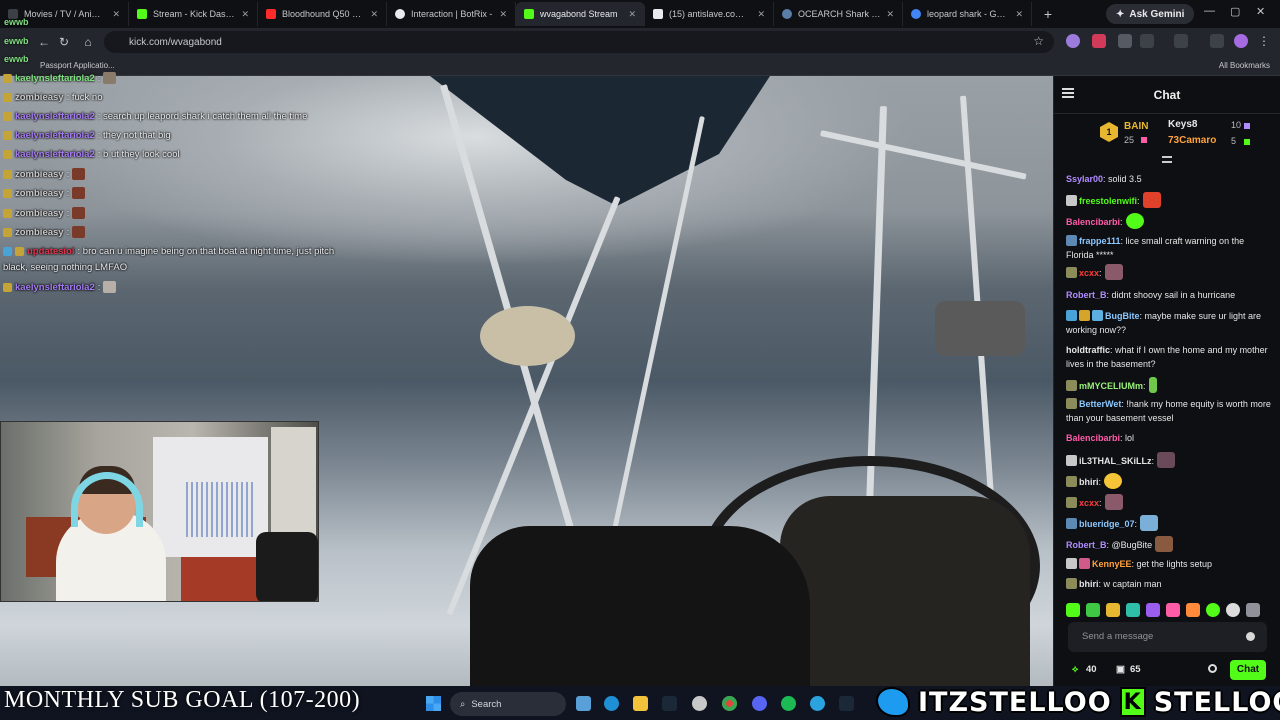  What do you see at coordinates (583, 703) in the screenshot?
I see `widgets-icon` at bounding box center [583, 703].